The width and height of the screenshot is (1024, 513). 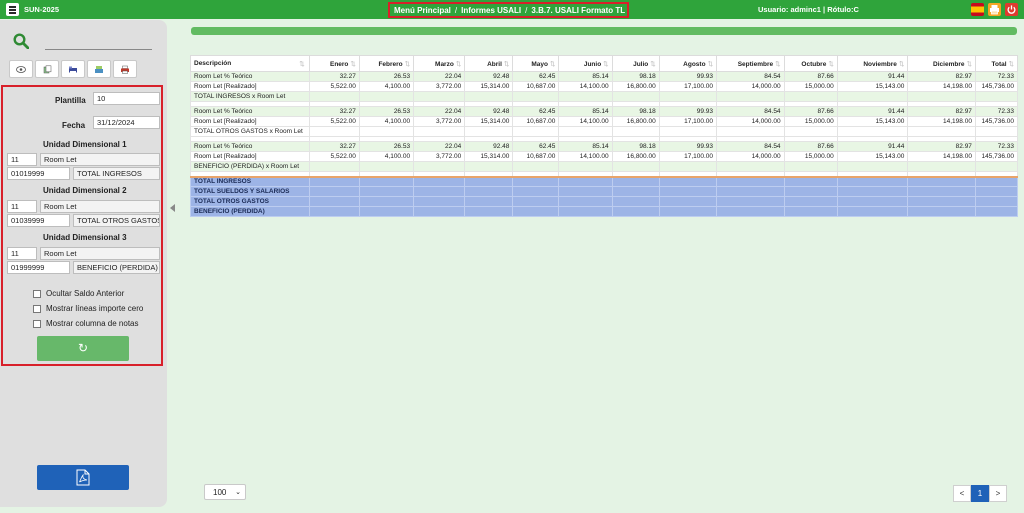 I want to click on mostrar-notas-label: Mostrar columna de notas, so click(x=92, y=323).